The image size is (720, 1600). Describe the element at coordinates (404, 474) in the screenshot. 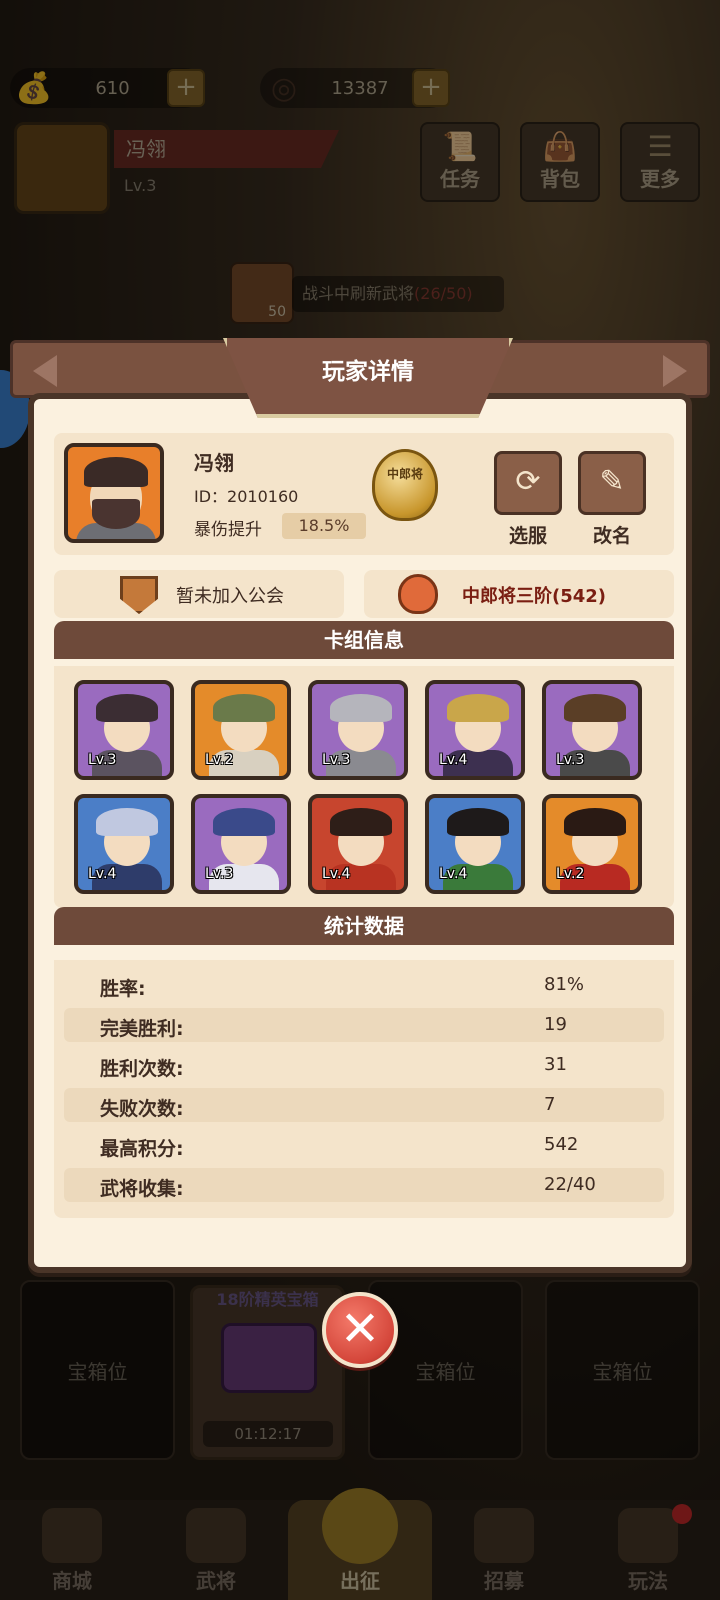

I see `rank-badge-text: 中郎将` at that location.